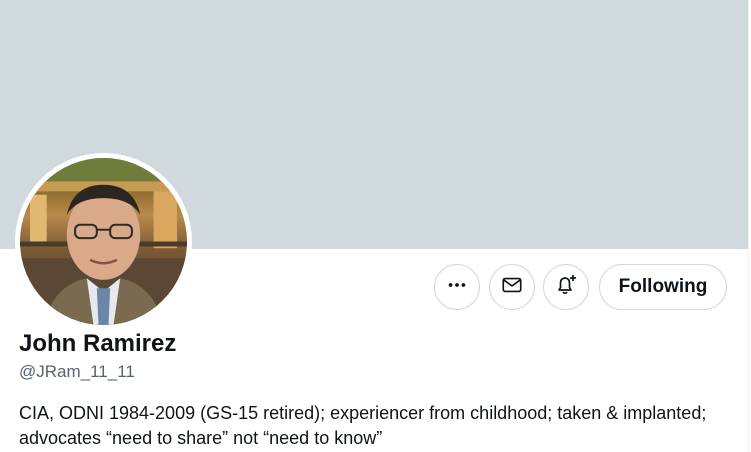 The image size is (751, 452). What do you see at coordinates (77, 371) in the screenshot?
I see `profile-handle: @JRam_11_11` at bounding box center [77, 371].